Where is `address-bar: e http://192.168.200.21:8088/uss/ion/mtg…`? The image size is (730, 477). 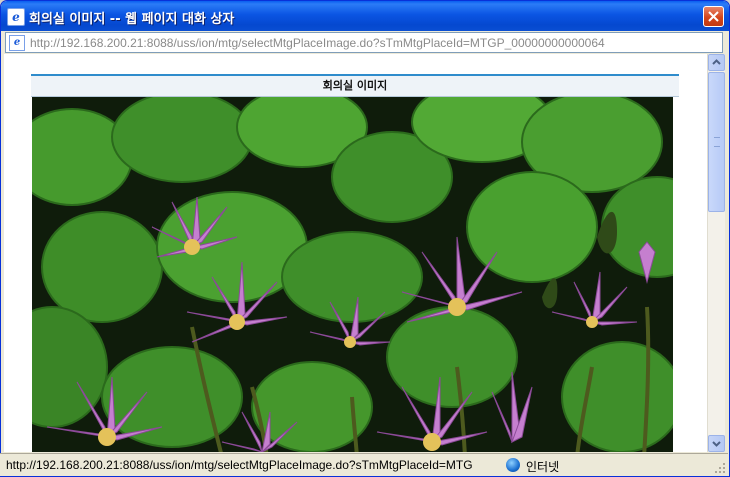
address-bar: e http://192.168.200.21:8088/uss/ion/mtg… is located at coordinates (364, 42).